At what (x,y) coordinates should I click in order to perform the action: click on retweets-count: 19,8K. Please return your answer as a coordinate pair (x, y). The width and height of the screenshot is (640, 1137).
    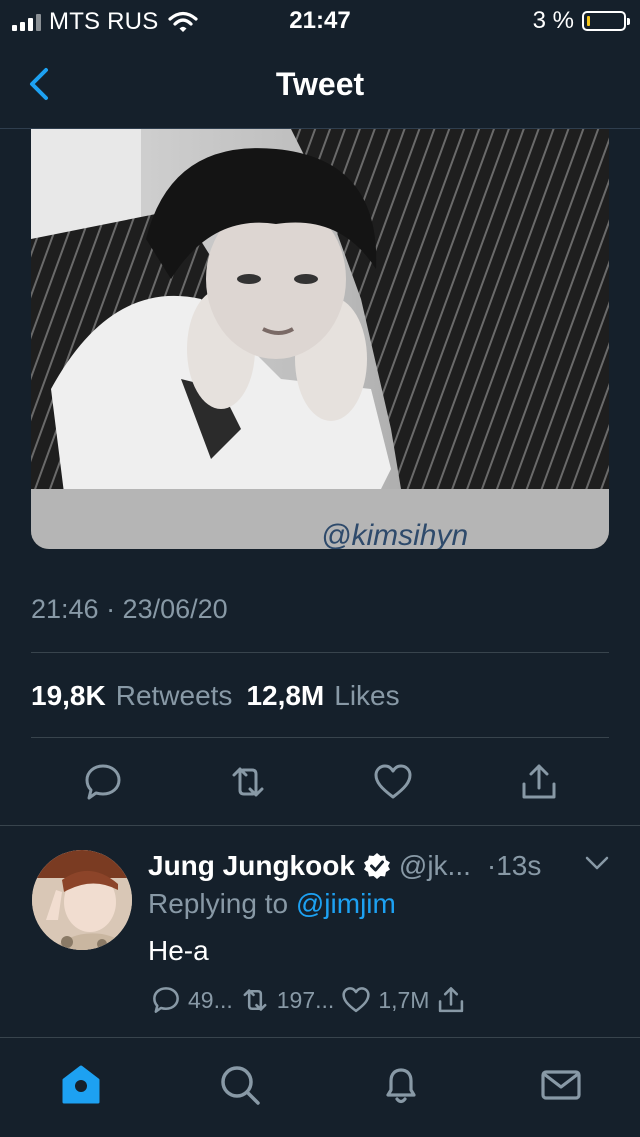
    Looking at the image, I should click on (68, 695).